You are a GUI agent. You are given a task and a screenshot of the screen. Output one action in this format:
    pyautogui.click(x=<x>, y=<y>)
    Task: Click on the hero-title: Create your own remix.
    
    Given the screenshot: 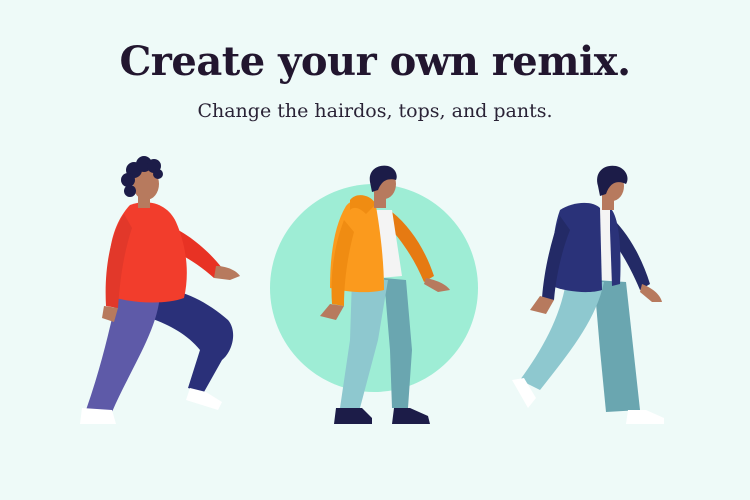 What is the action you would take?
    pyautogui.click(x=375, y=61)
    